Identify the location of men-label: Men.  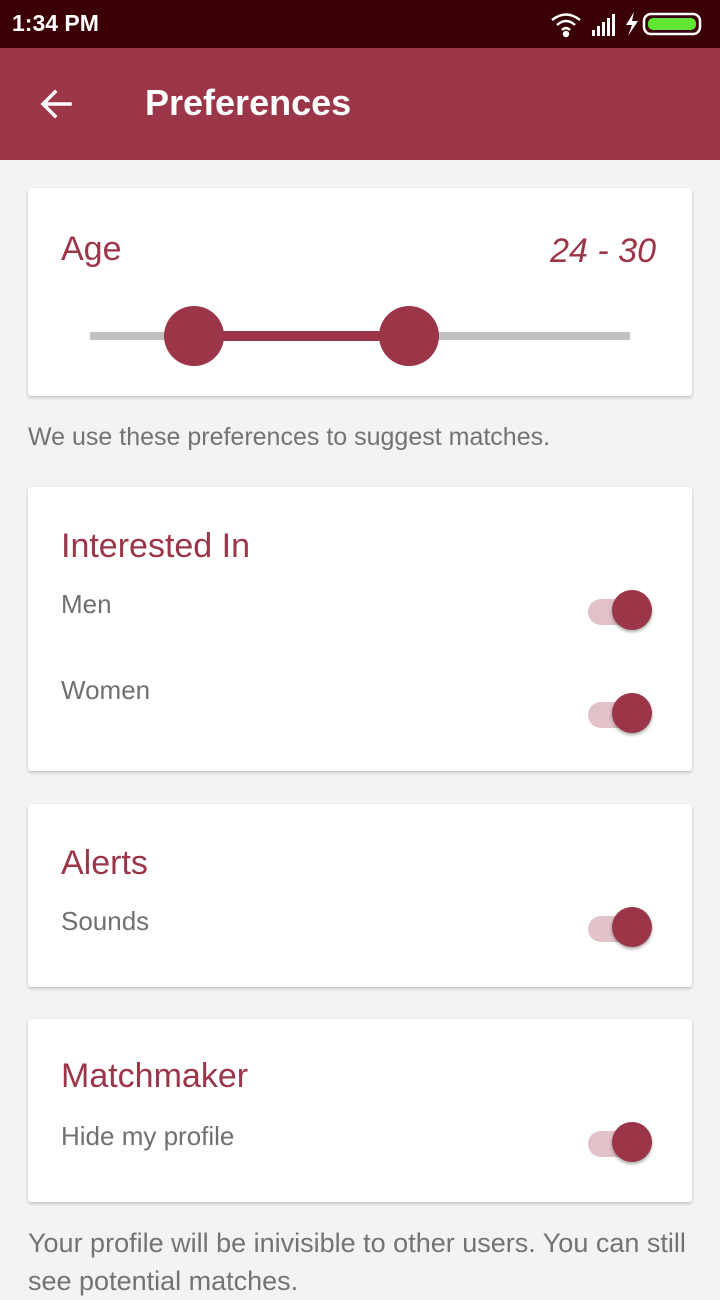
(86, 604).